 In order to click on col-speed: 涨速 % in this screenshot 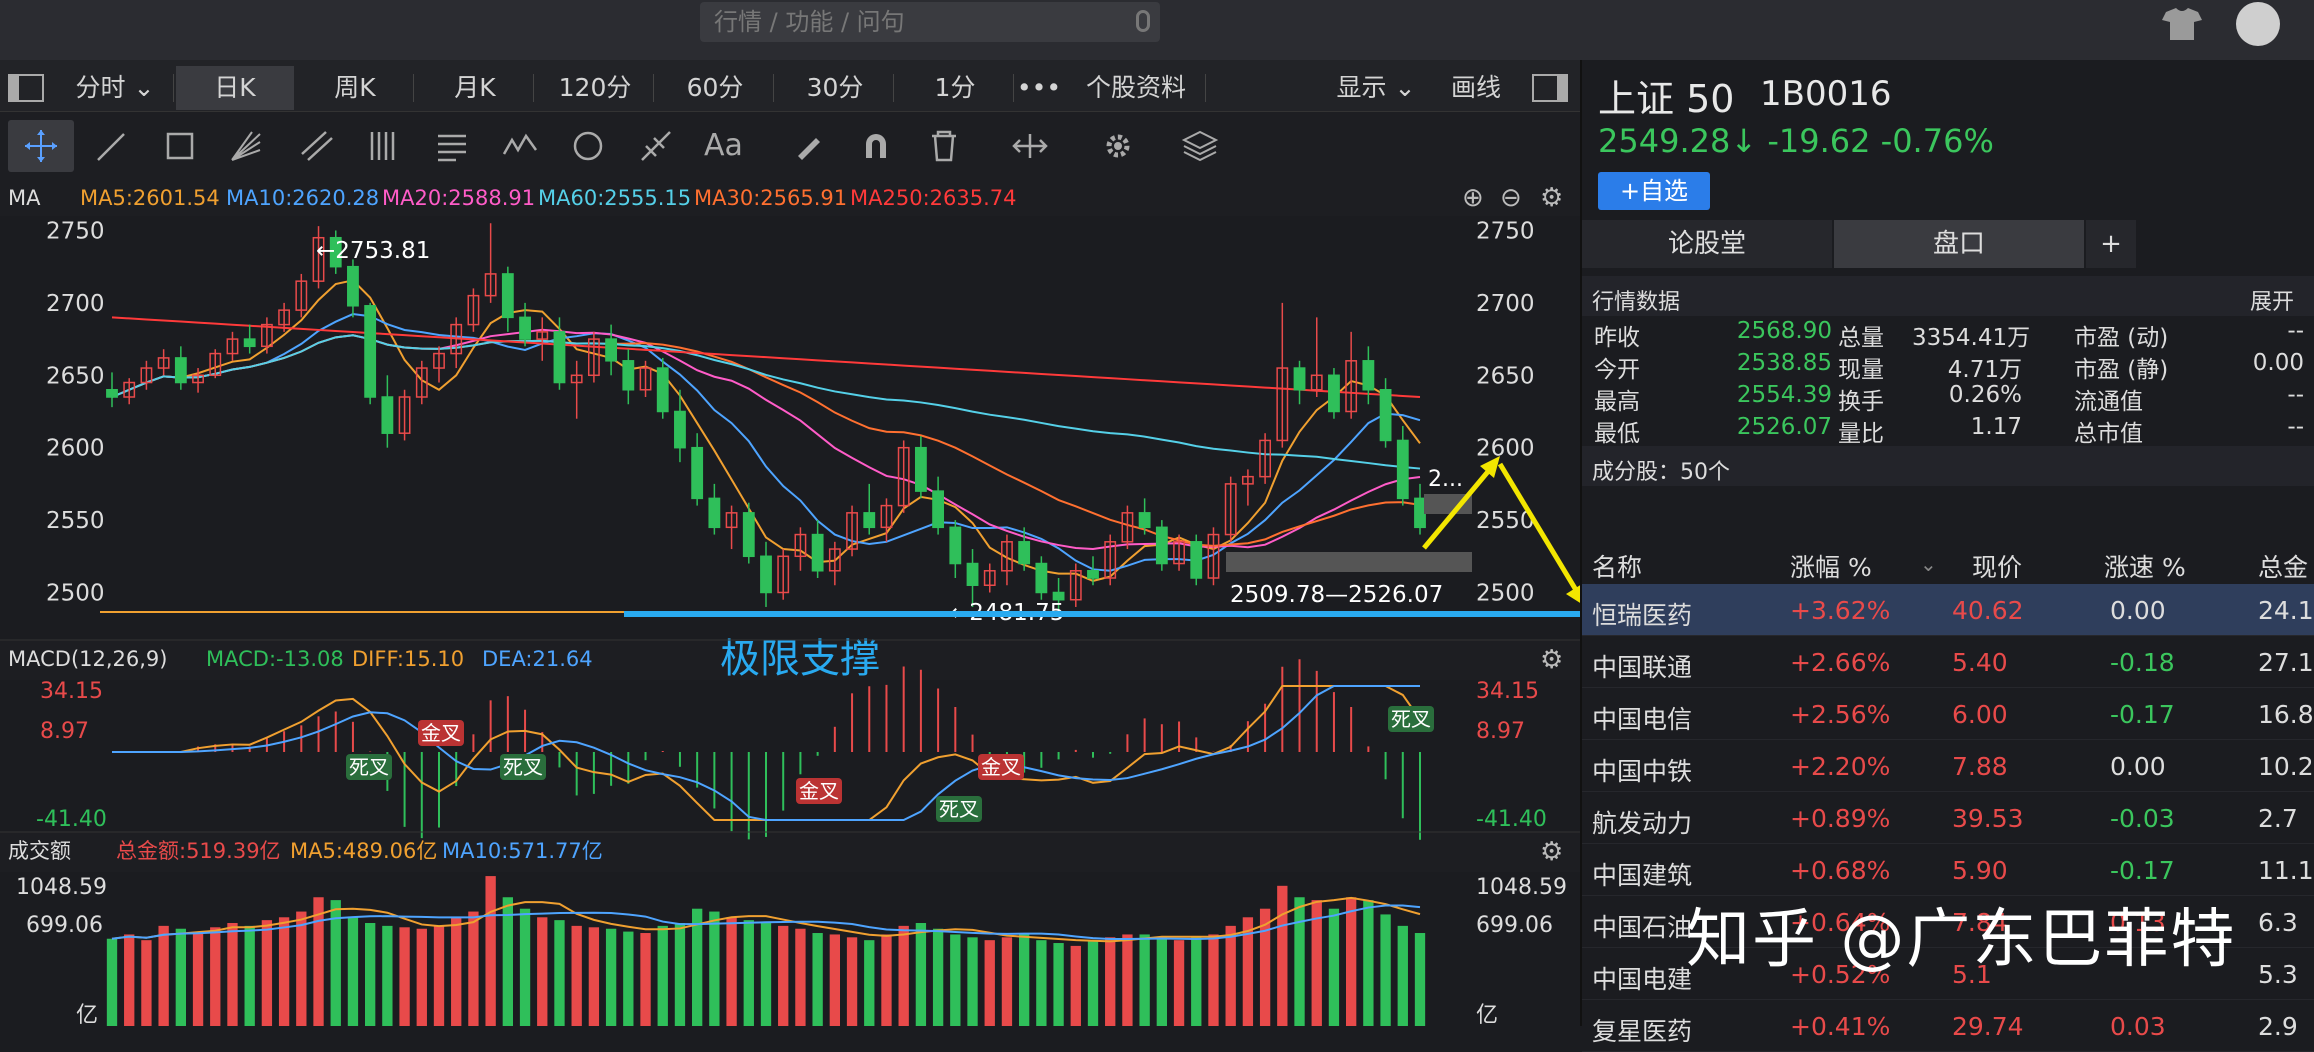, I will do `click(2145, 566)`.